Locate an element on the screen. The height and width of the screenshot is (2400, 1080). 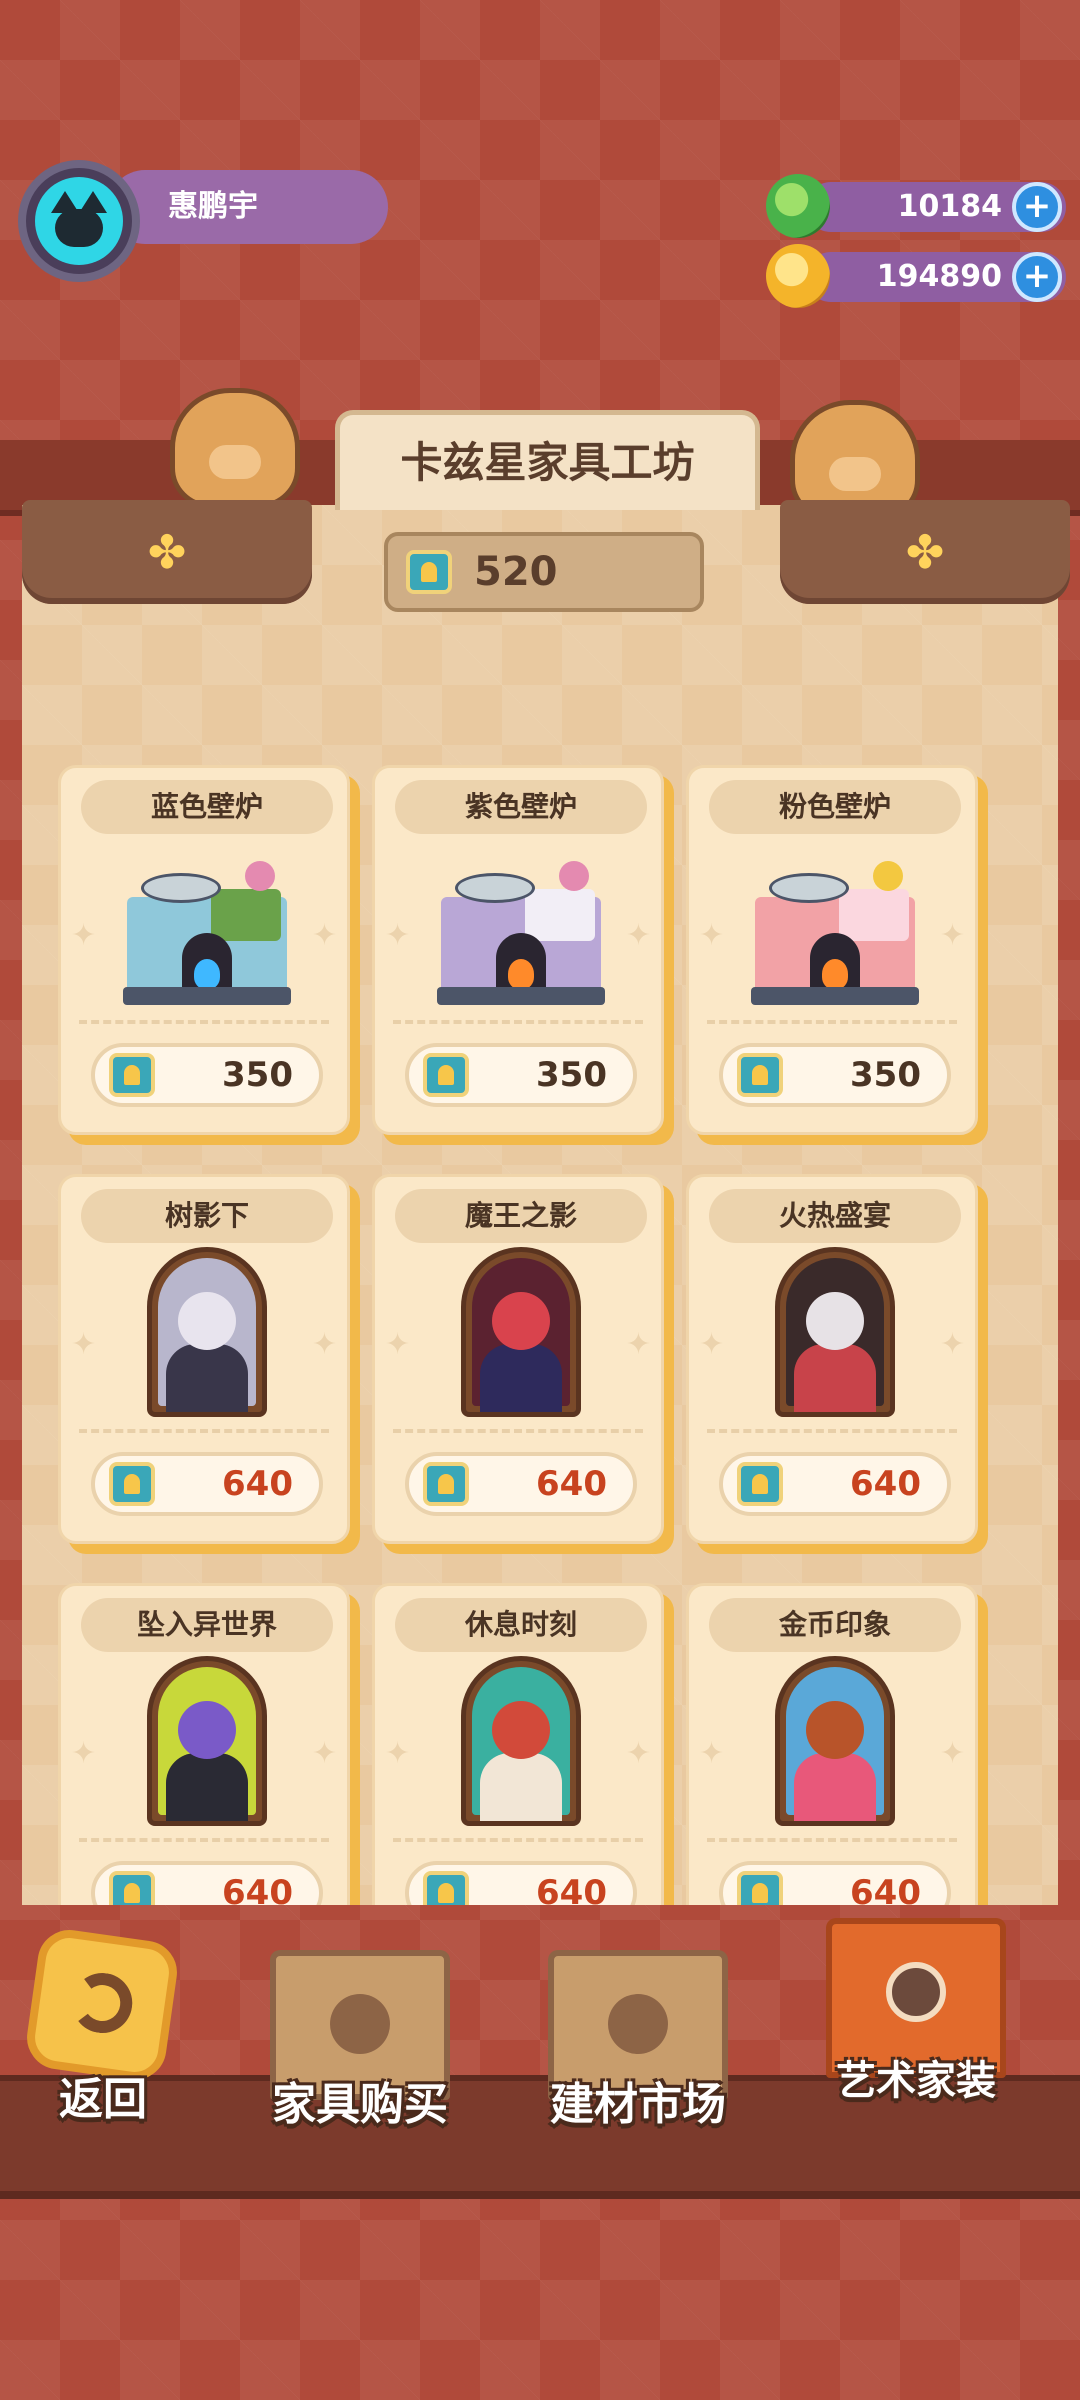
cat-avatar-icon is located at coordinates (79, 221).